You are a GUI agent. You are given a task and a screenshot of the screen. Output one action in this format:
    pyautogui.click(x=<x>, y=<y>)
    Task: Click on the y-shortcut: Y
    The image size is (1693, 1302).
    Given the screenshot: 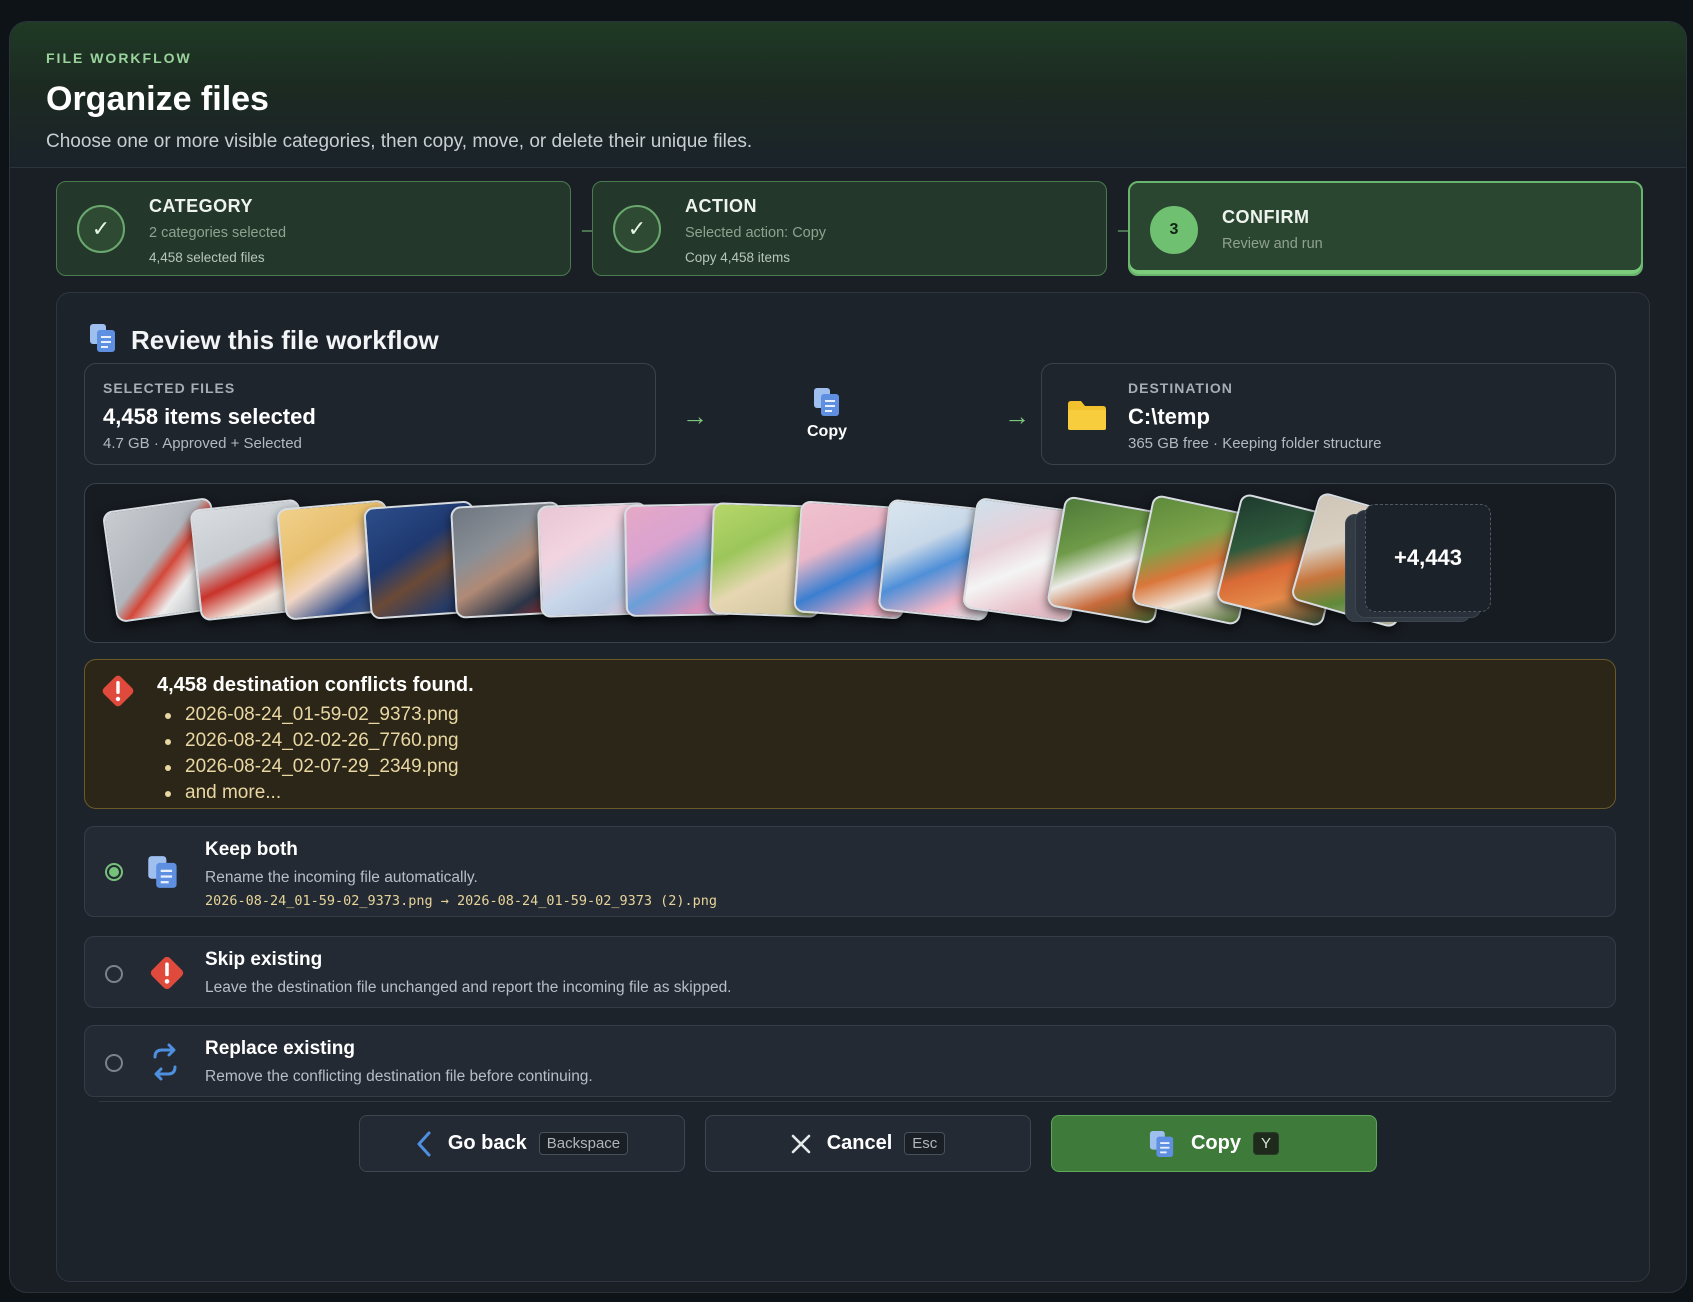 What is the action you would take?
    pyautogui.click(x=1265, y=1143)
    